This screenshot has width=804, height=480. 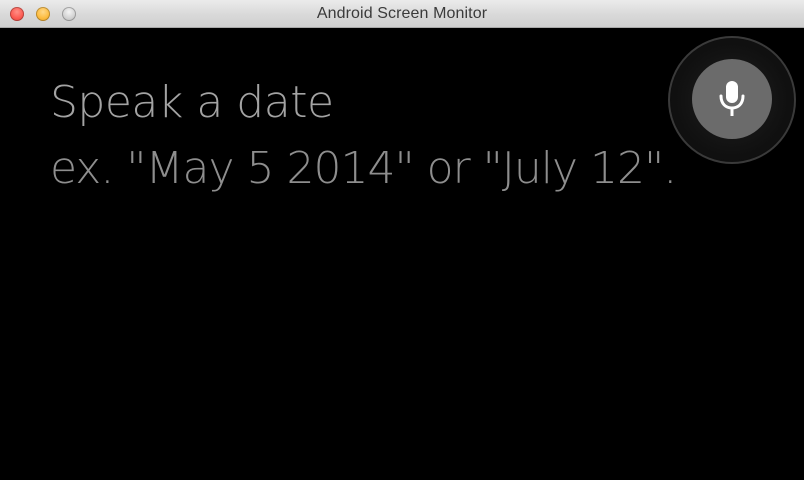 I want to click on mic-button, so click(x=732, y=99).